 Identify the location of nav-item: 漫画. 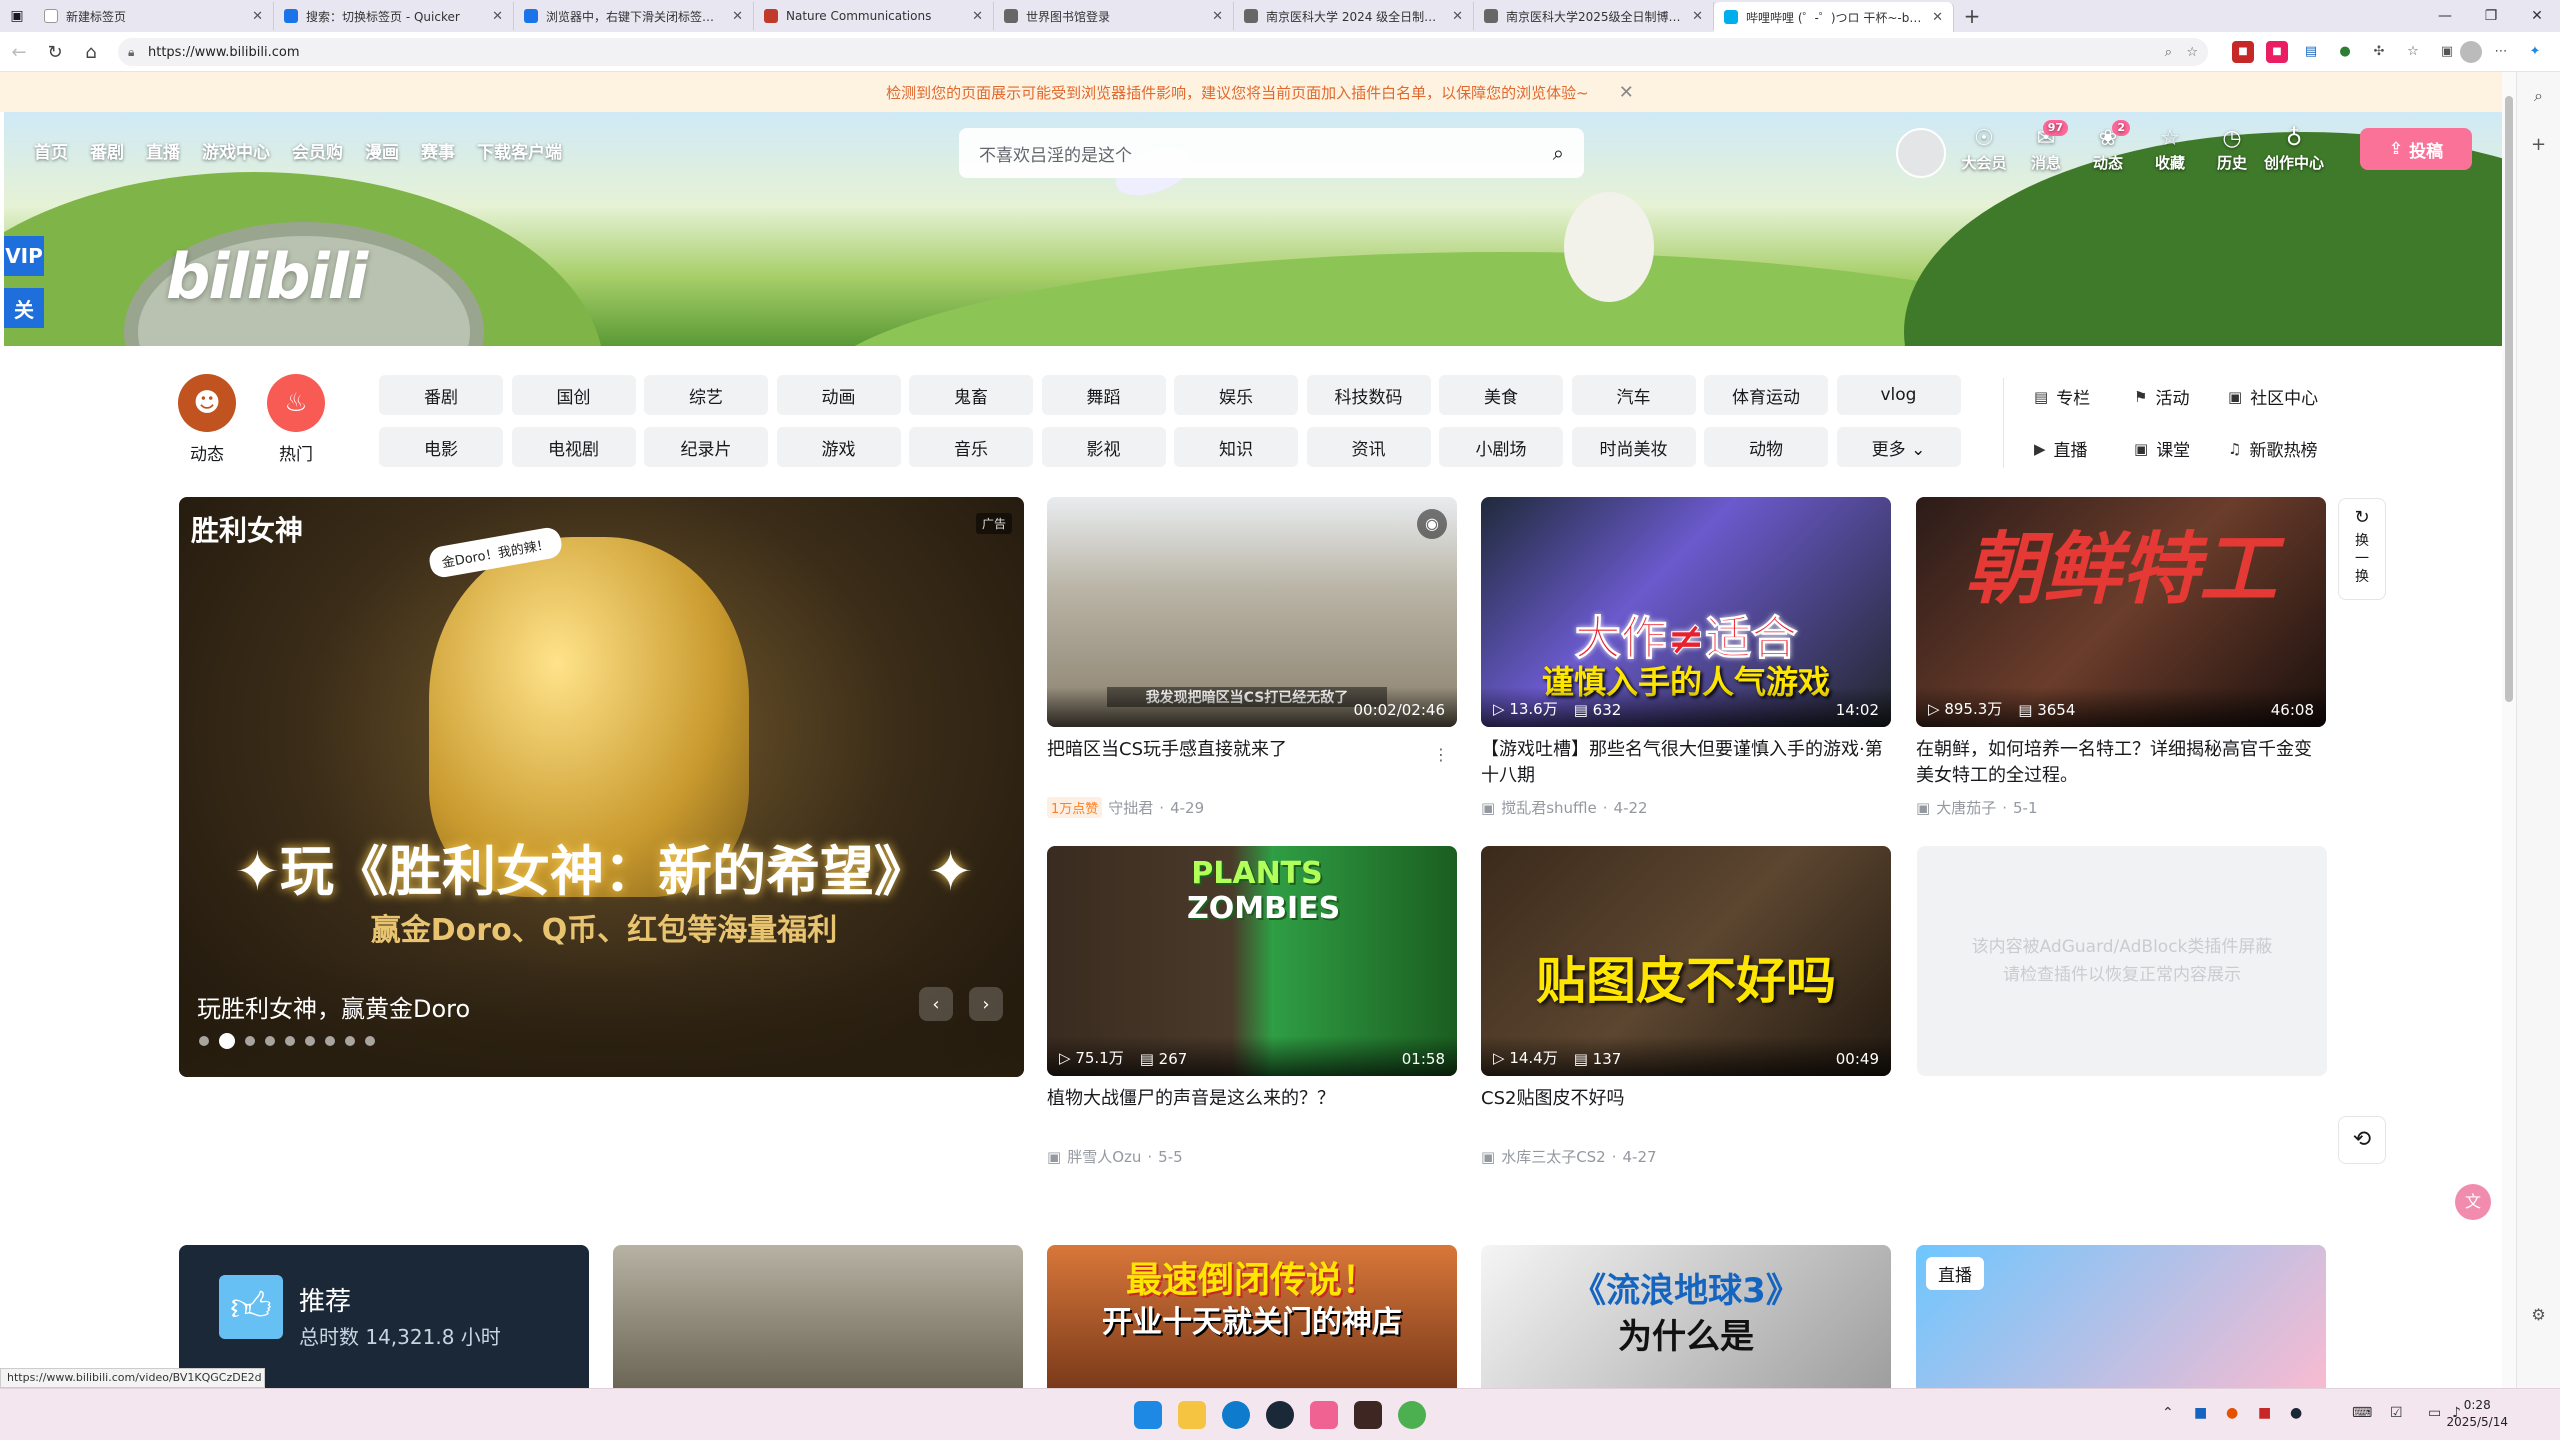
(382, 150).